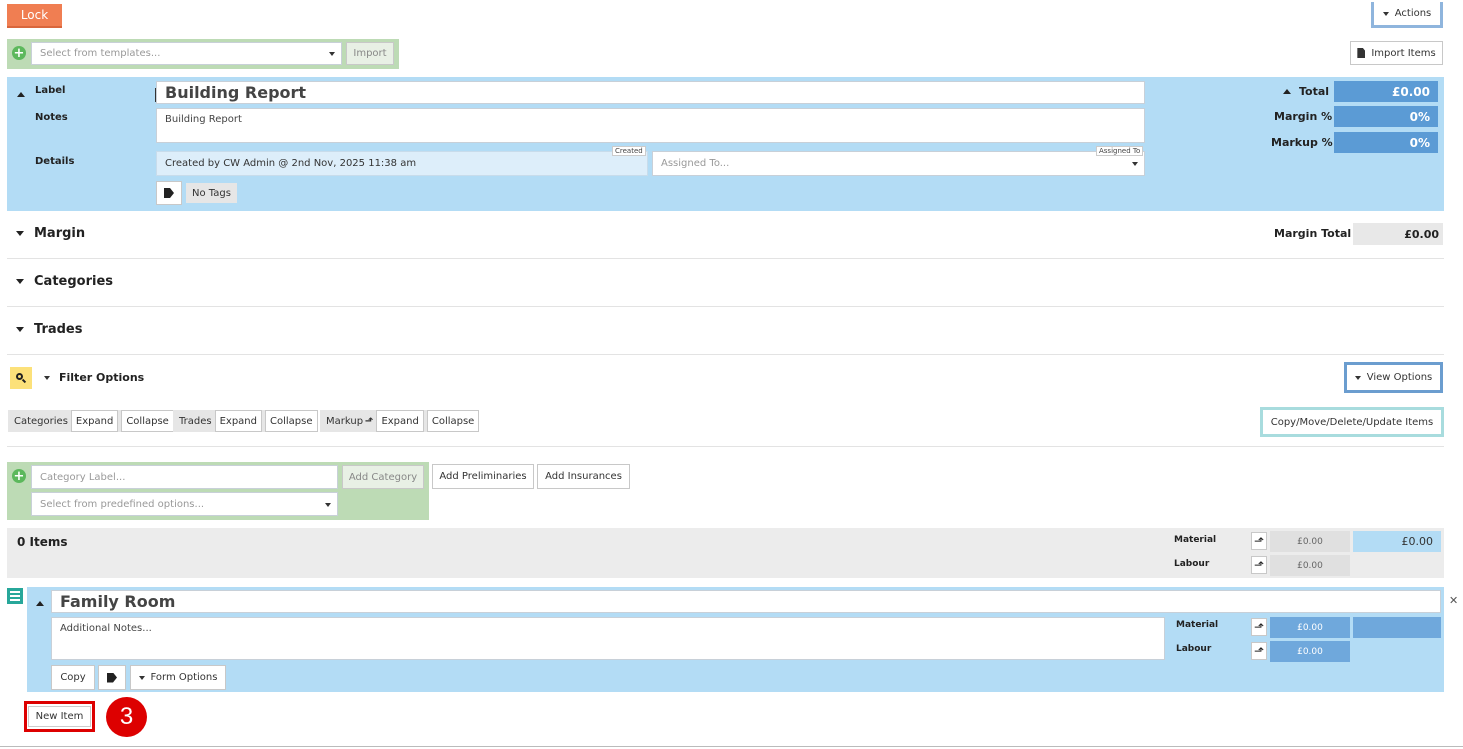 Image resolution: width=1463 pixels, height=749 pixels. Describe the element at coordinates (1310, 541) in the screenshot. I see `summary-material-value: £0.00` at that location.